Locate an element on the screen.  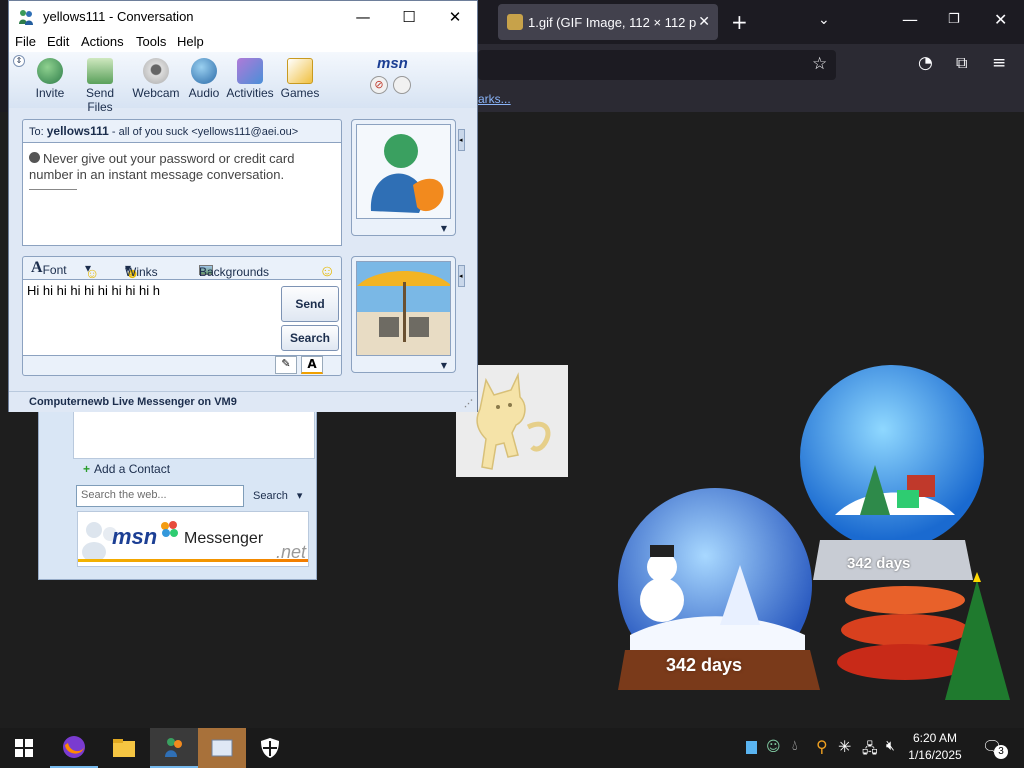
menu-tools: Tools is located at coordinates (151, 41).